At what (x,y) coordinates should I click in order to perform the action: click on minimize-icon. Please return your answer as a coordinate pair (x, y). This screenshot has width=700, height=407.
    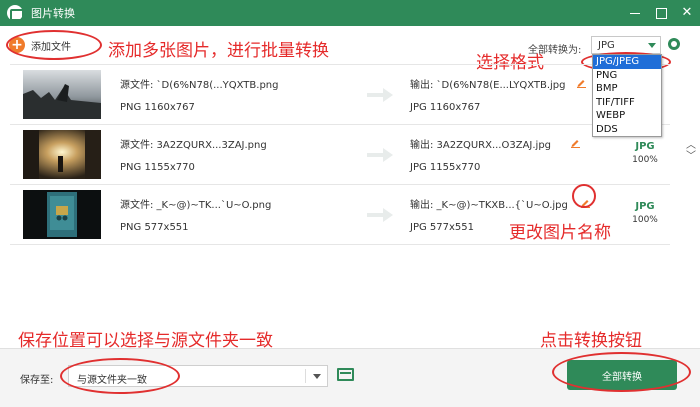
    Looking at the image, I should click on (635, 13).